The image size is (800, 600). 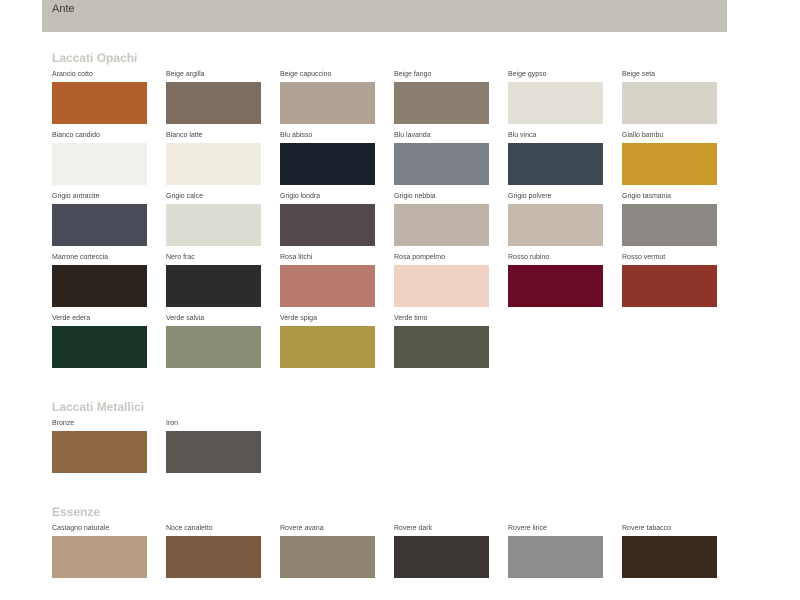 I want to click on swatch-label: Verde spiga, so click(x=298, y=318).